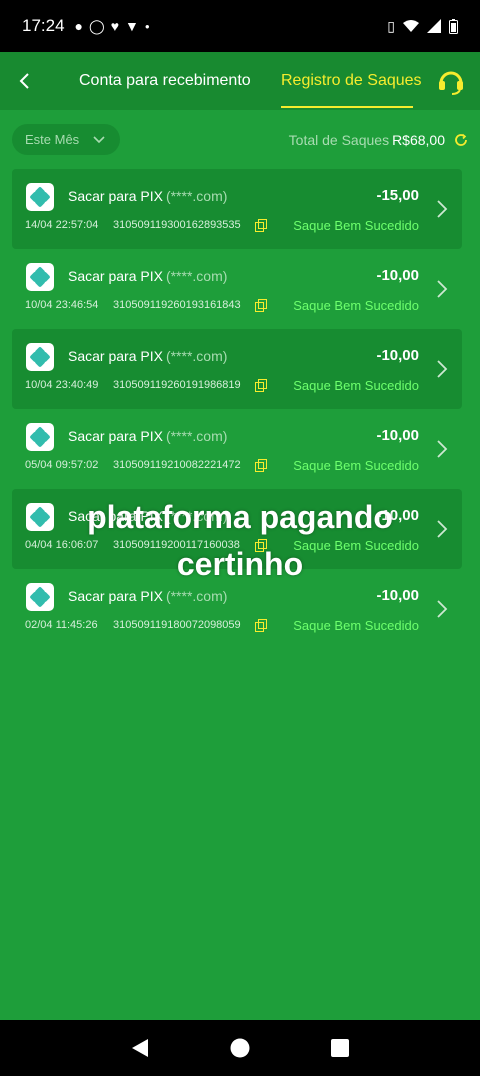 The width and height of the screenshot is (480, 1076). I want to click on tab-account: Conta para recebimento, so click(165, 81).